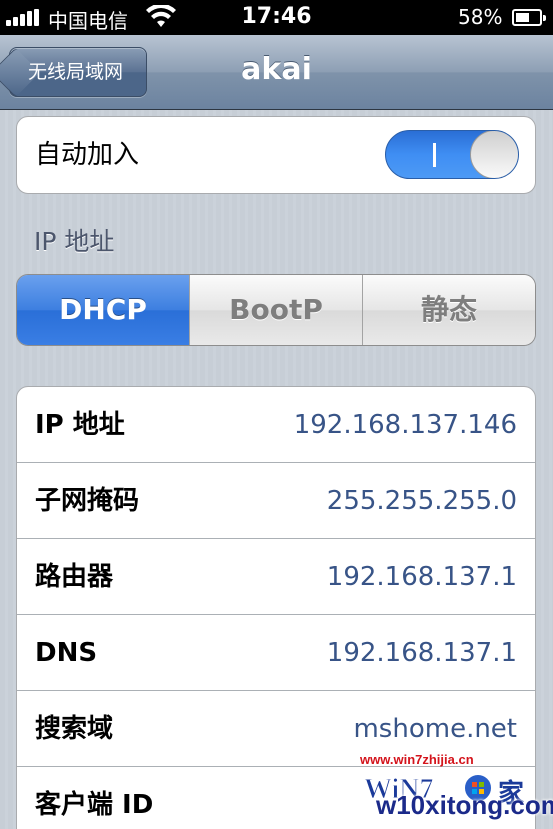 The width and height of the screenshot is (553, 829). Describe the element at coordinates (494, 154) in the screenshot. I see `toggle-knob` at that location.